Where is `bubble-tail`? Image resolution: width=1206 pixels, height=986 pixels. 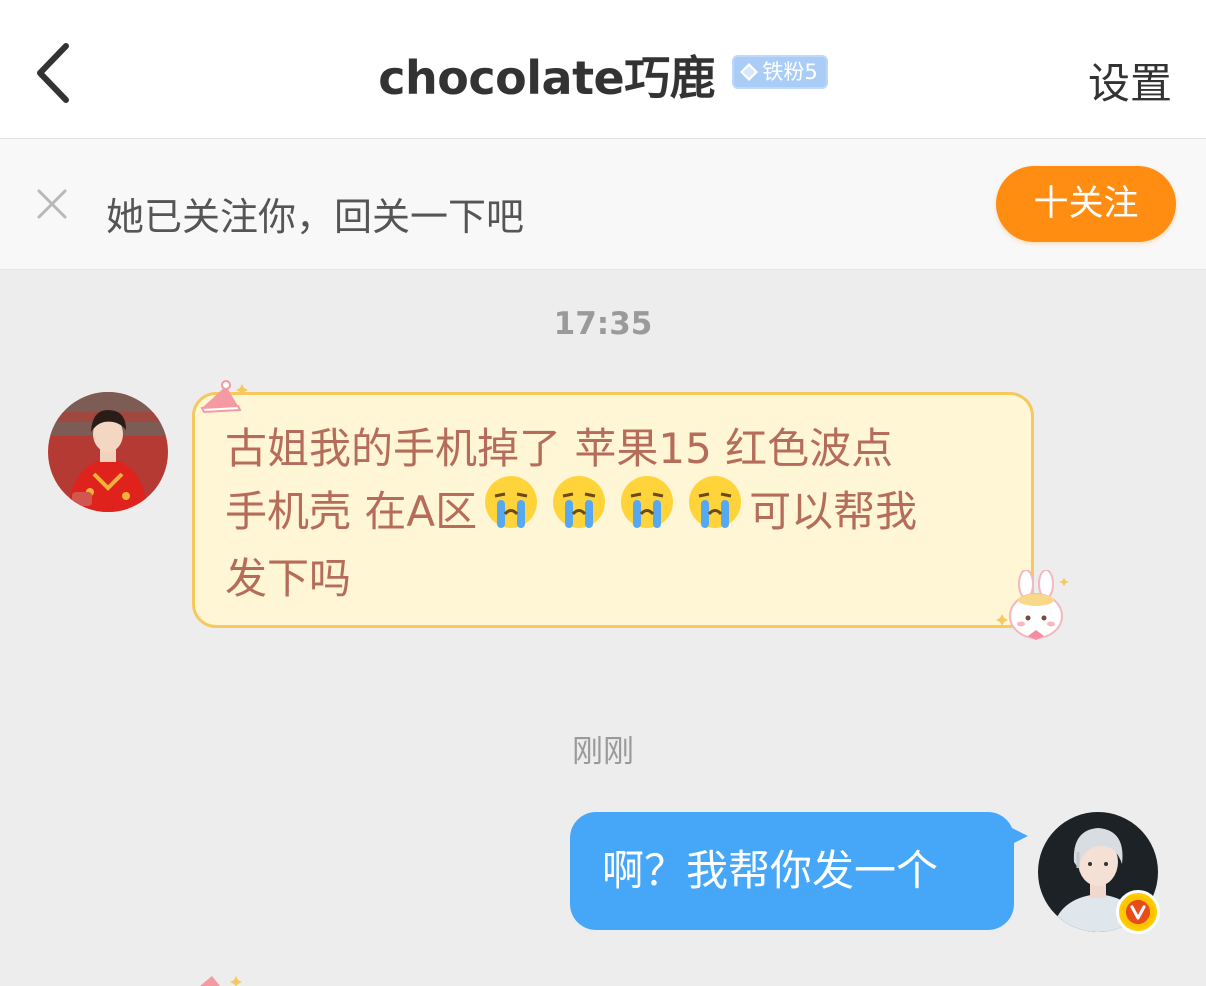 bubble-tail is located at coordinates (1018, 836).